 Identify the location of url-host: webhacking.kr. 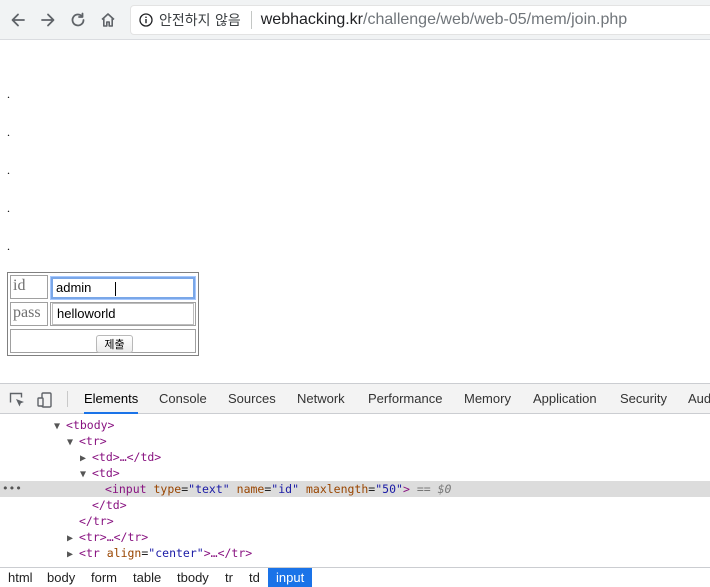
(312, 19).